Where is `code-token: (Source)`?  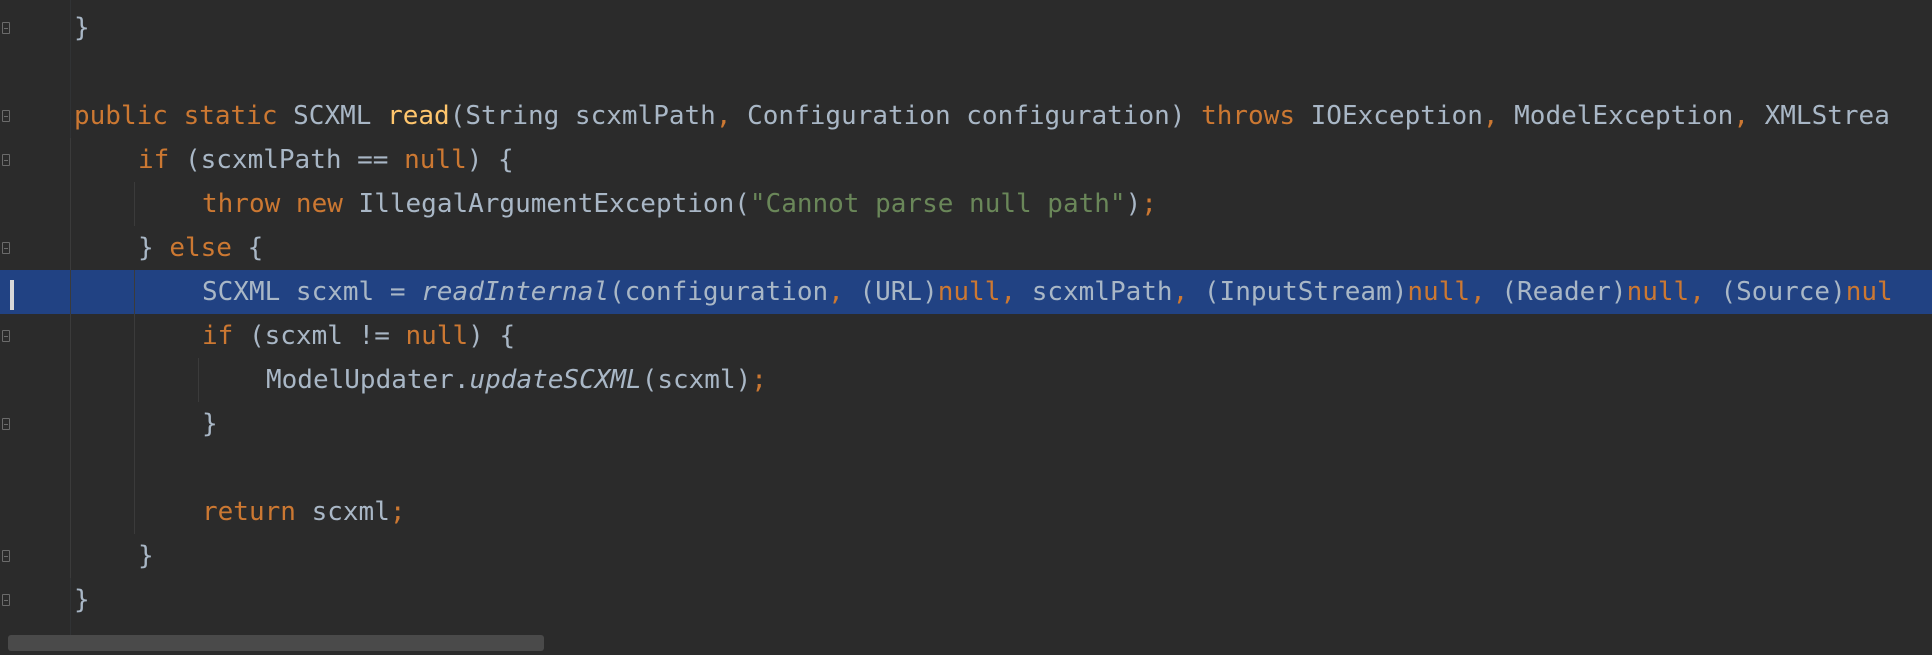 code-token: (Source) is located at coordinates (1783, 292).